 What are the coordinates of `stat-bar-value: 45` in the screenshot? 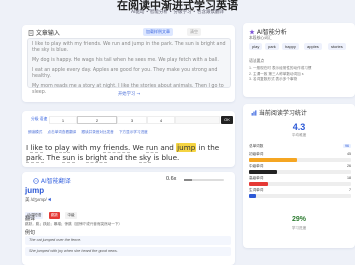 It's located at (349, 154).